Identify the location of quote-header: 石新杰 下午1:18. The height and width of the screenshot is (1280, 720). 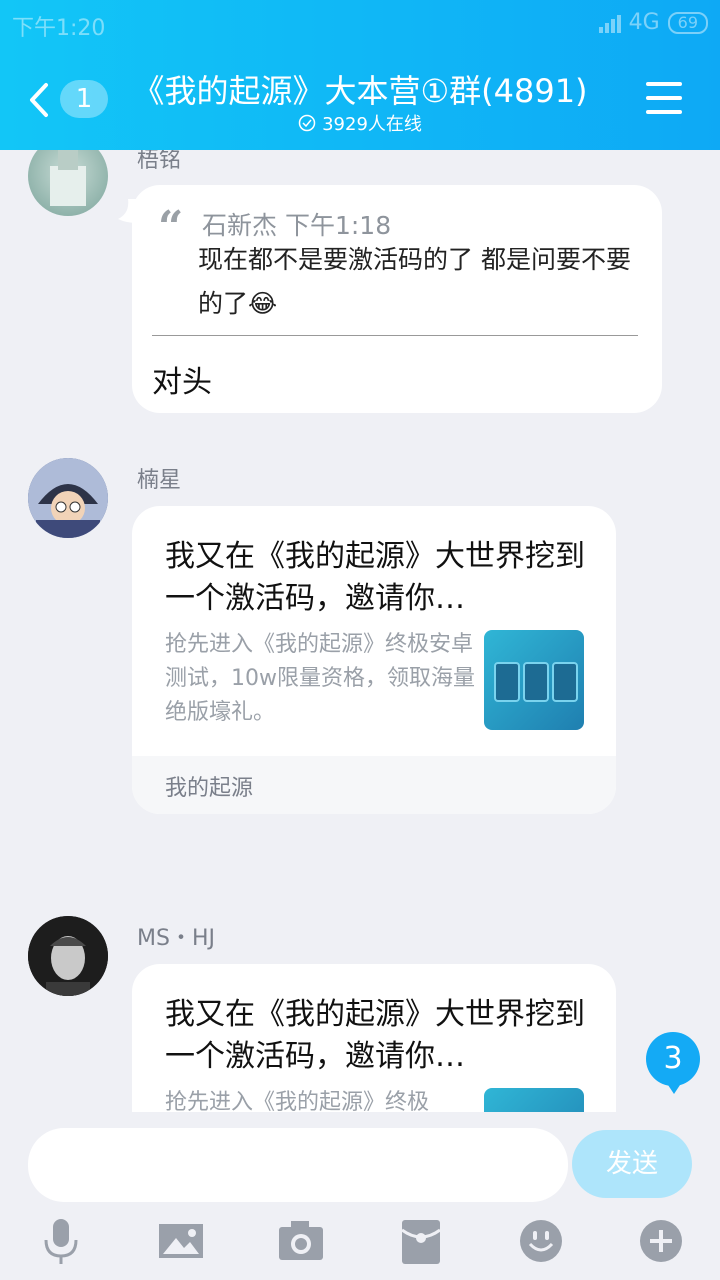
(296, 224).